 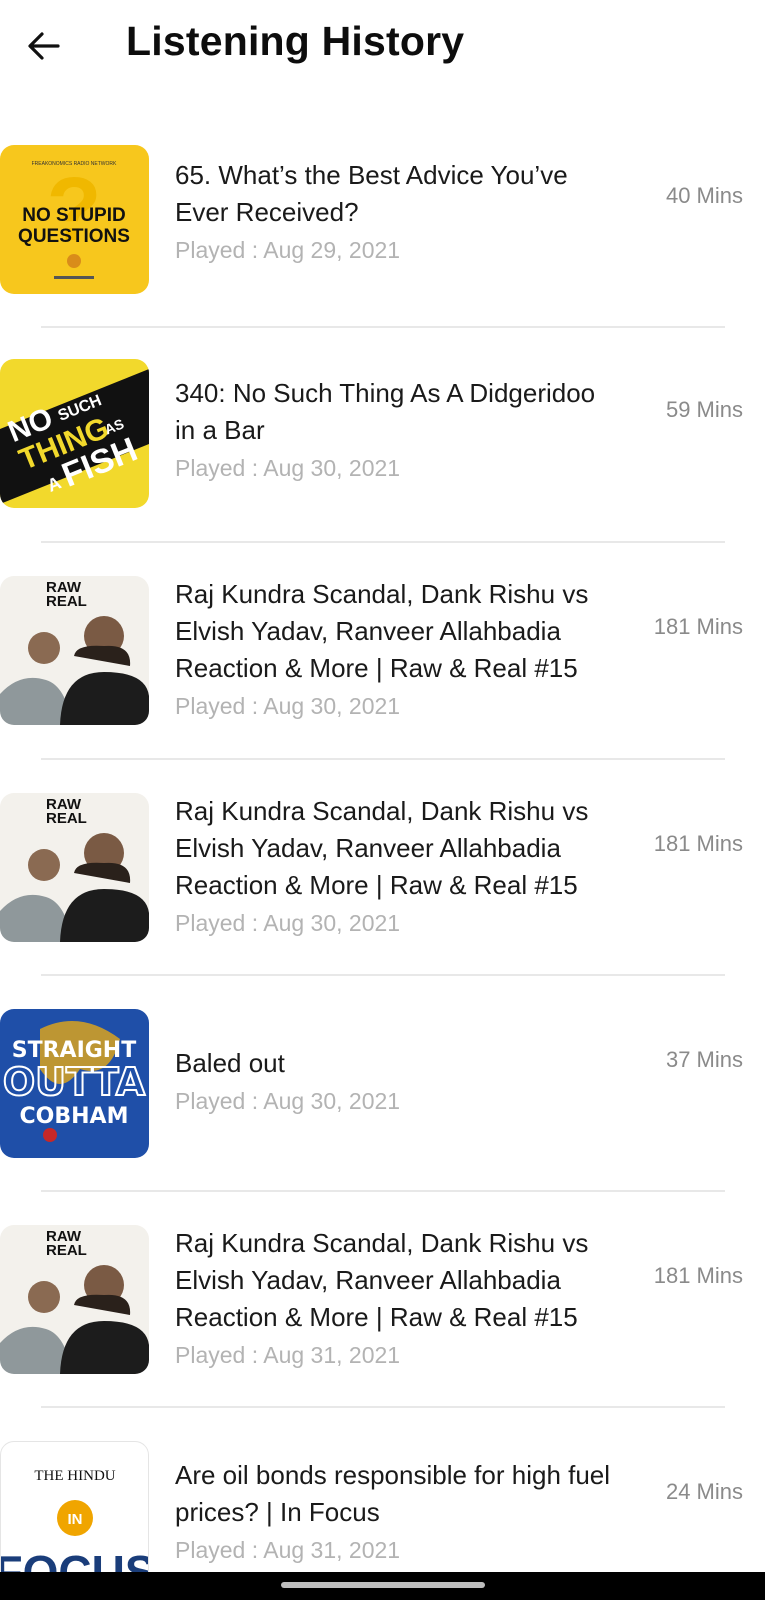 I want to click on podcast-artwork: NO SUCH THING AS A FISH, so click(x=74, y=433).